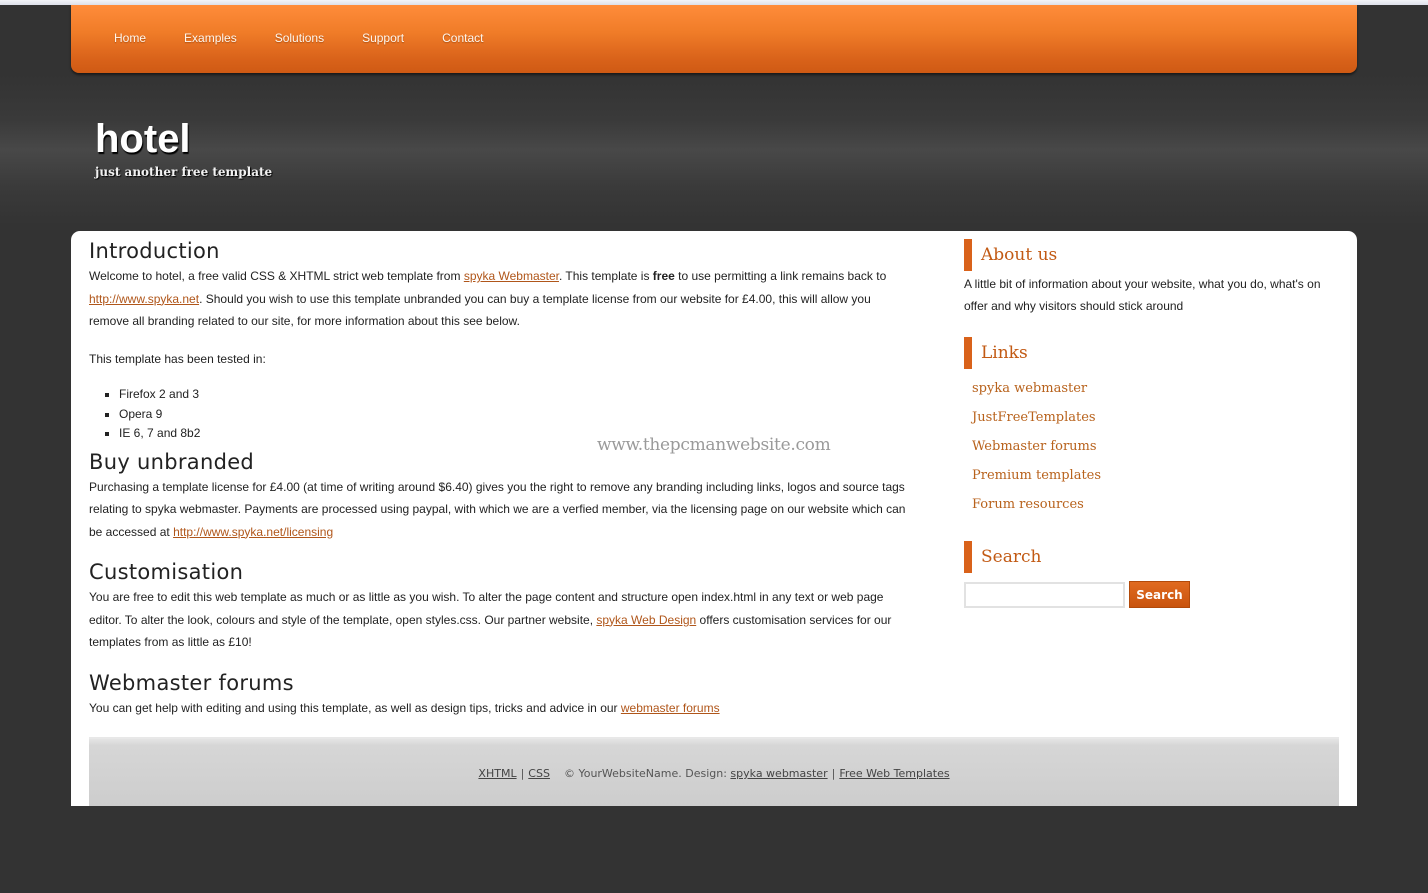 This screenshot has width=1428, height=893. What do you see at coordinates (605, 276) in the screenshot?
I see `intro-text: . This template is` at bounding box center [605, 276].